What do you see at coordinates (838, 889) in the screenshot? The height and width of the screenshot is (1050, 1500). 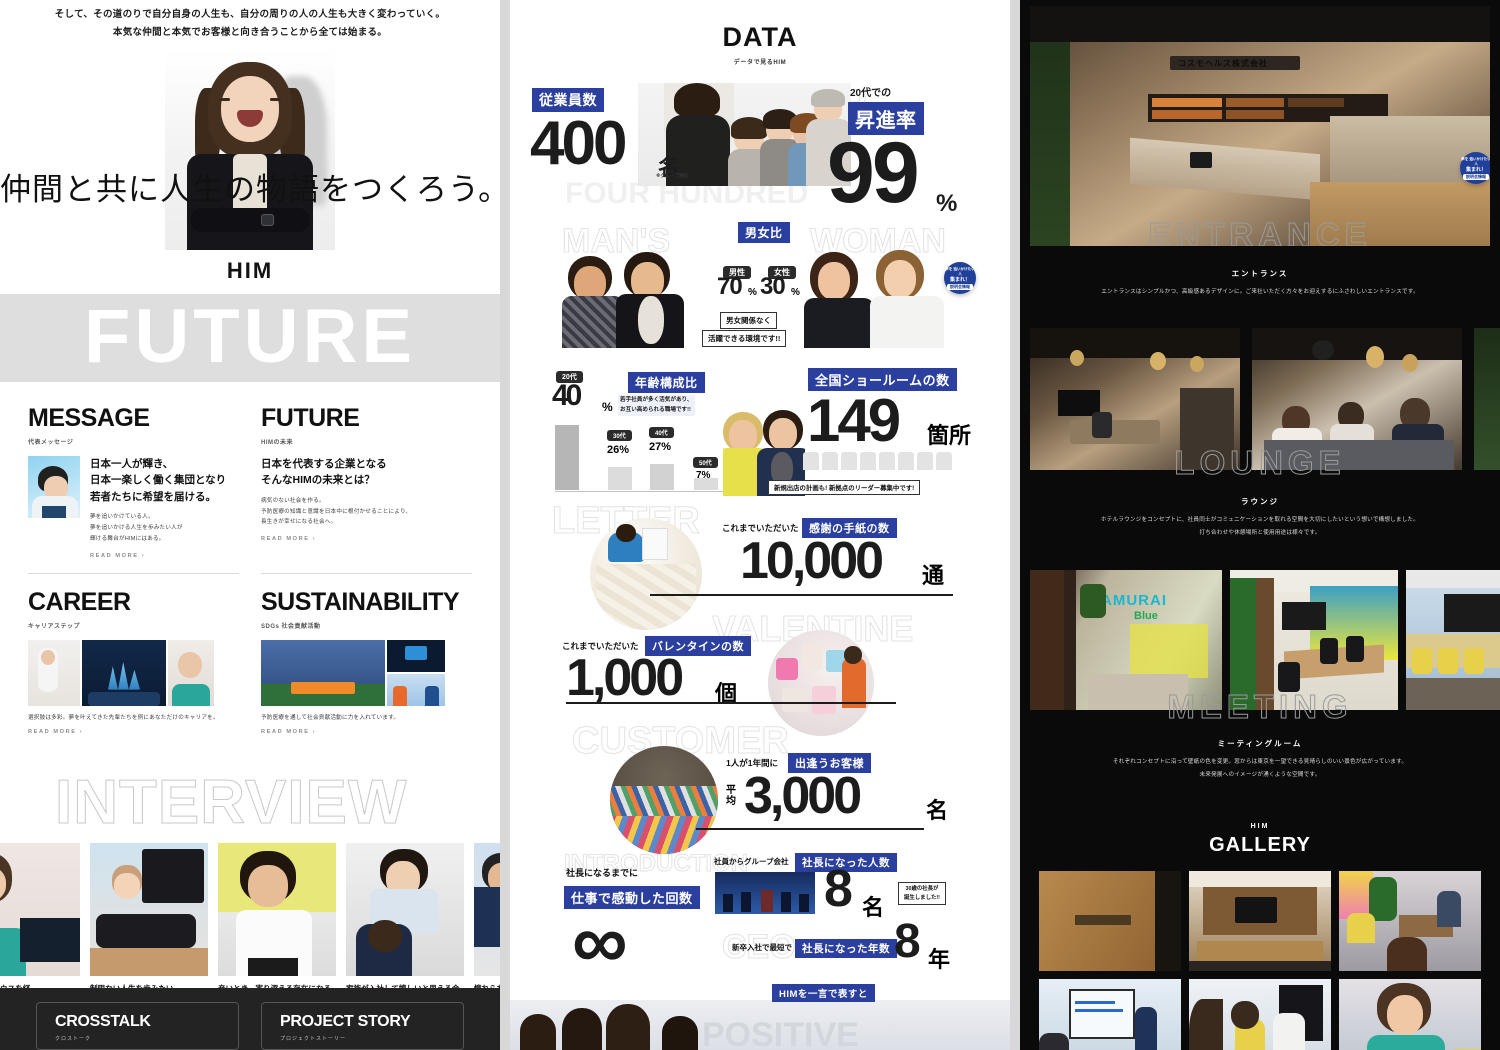 I see `president-value: 8` at bounding box center [838, 889].